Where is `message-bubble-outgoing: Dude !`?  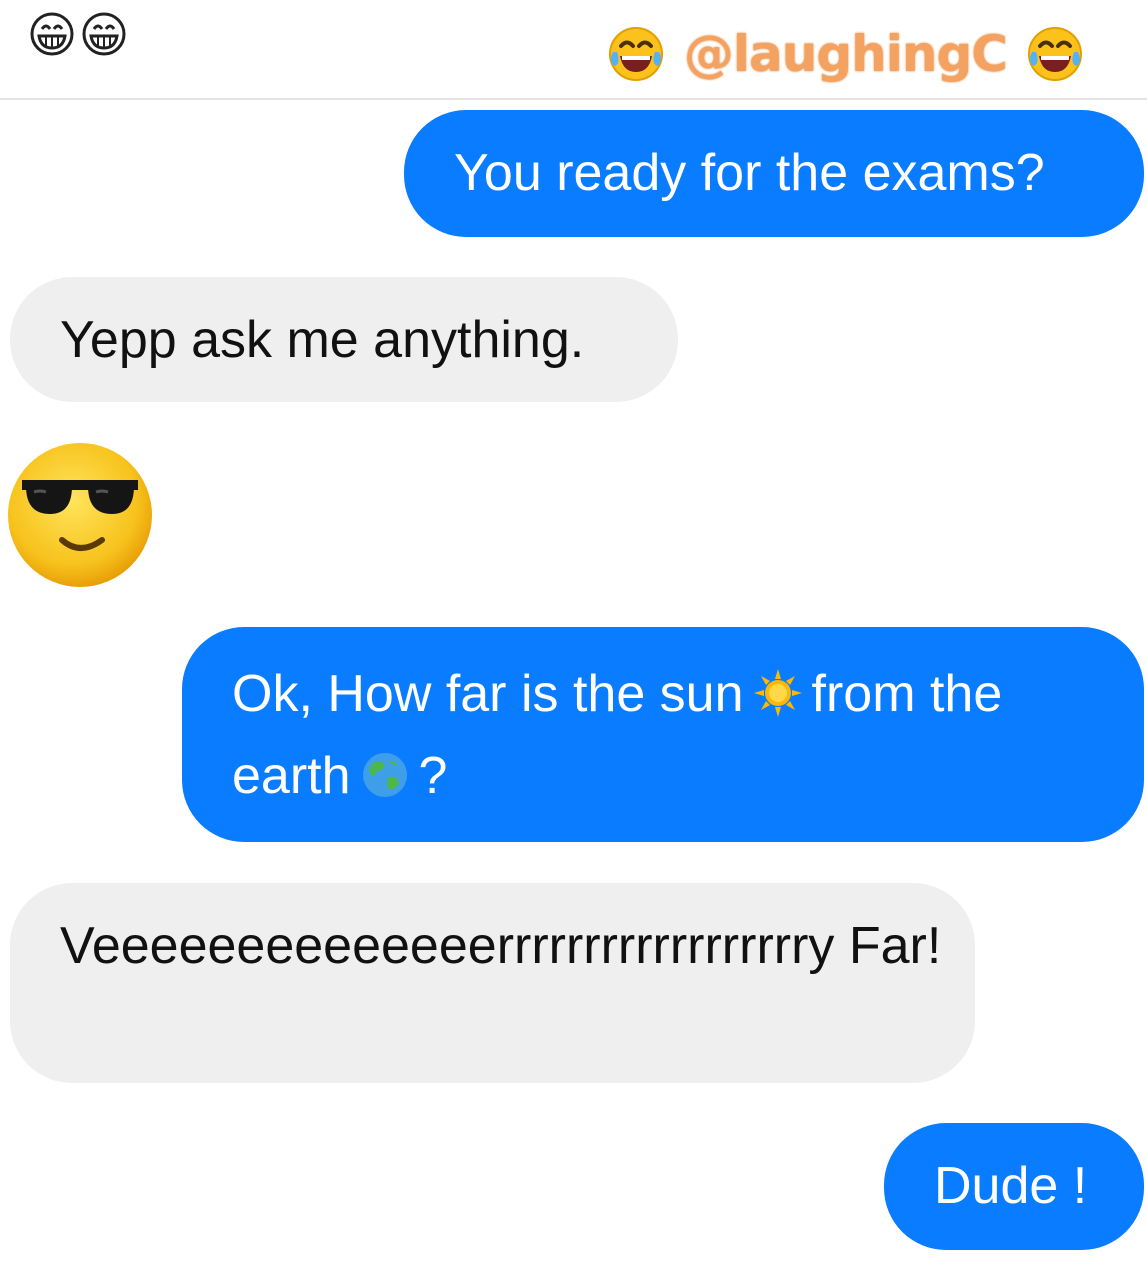
message-bubble-outgoing: Dude ! is located at coordinates (1014, 1186).